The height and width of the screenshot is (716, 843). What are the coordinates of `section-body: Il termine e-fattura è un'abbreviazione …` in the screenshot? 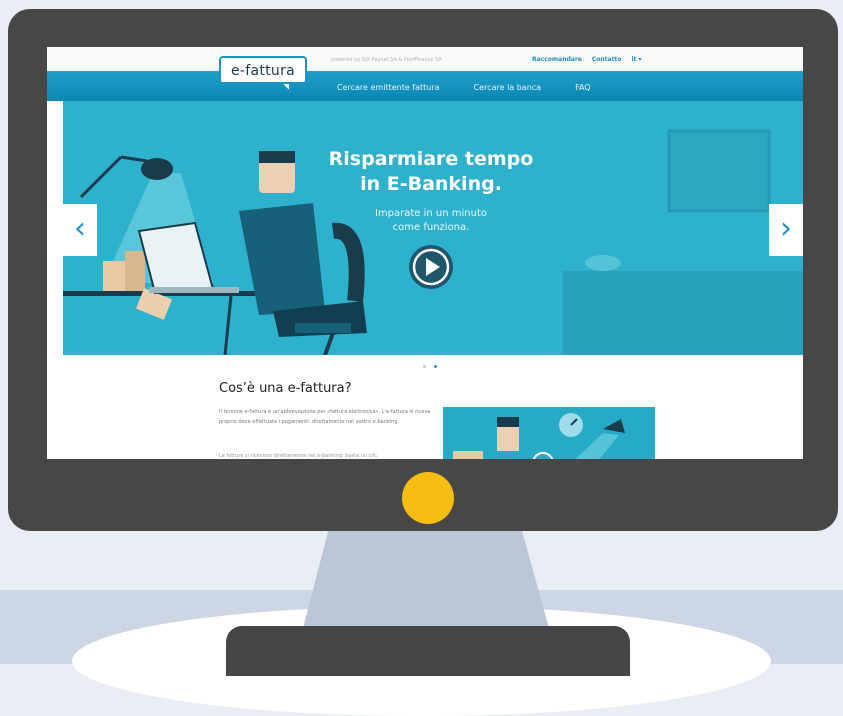 It's located at (325, 417).